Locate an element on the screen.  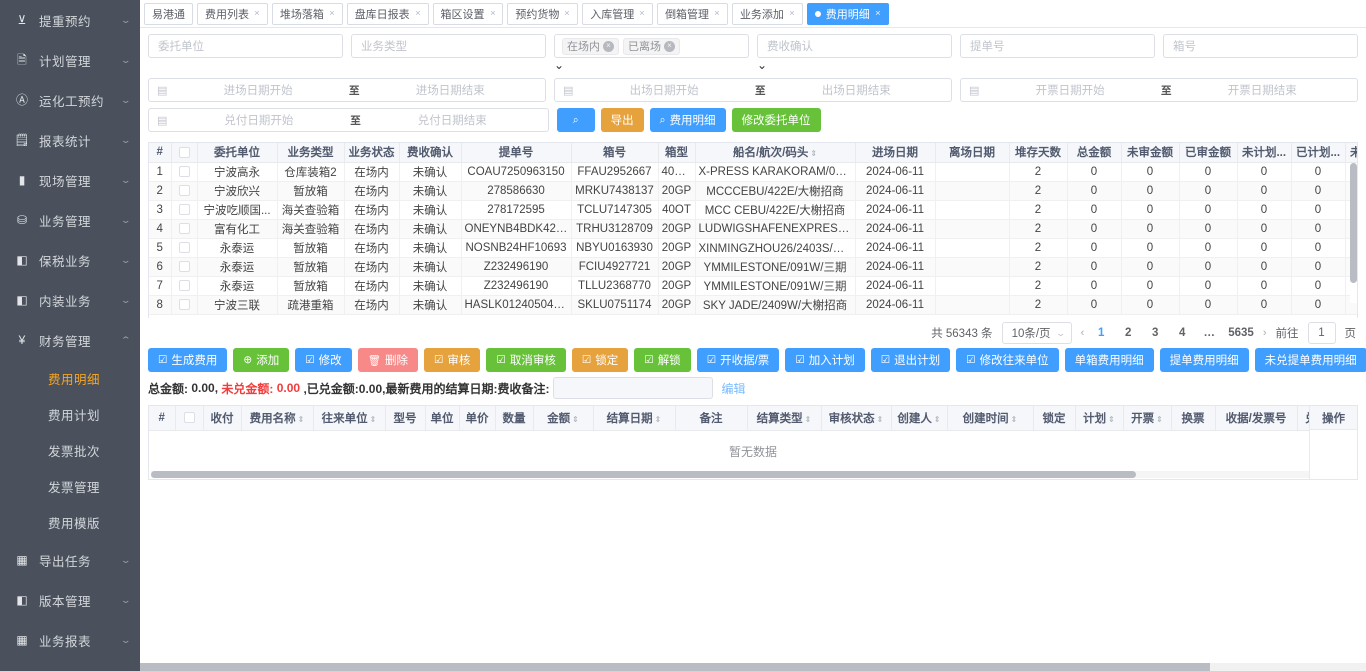
business-type-input: 业务类型 is located at coordinates (448, 46).